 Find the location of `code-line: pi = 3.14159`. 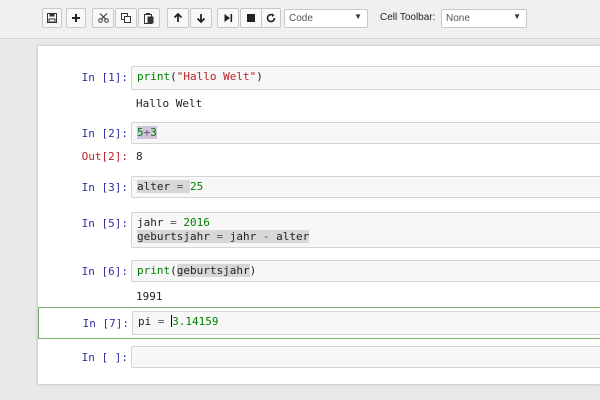

code-line: pi = 3.14159 is located at coordinates (178, 321).